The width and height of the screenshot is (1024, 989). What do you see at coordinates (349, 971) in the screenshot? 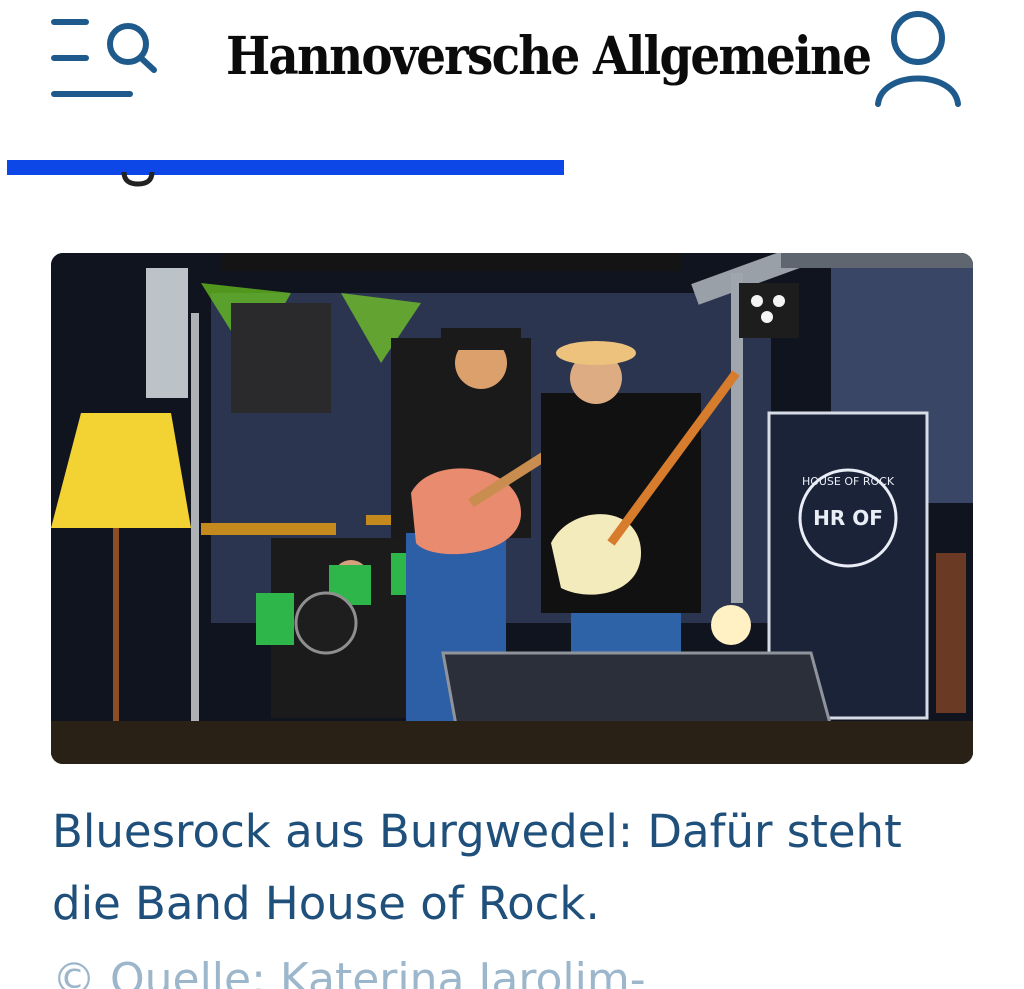
I see `image-source-text: © Quelle: Katerina Jarolim-` at bounding box center [349, 971].